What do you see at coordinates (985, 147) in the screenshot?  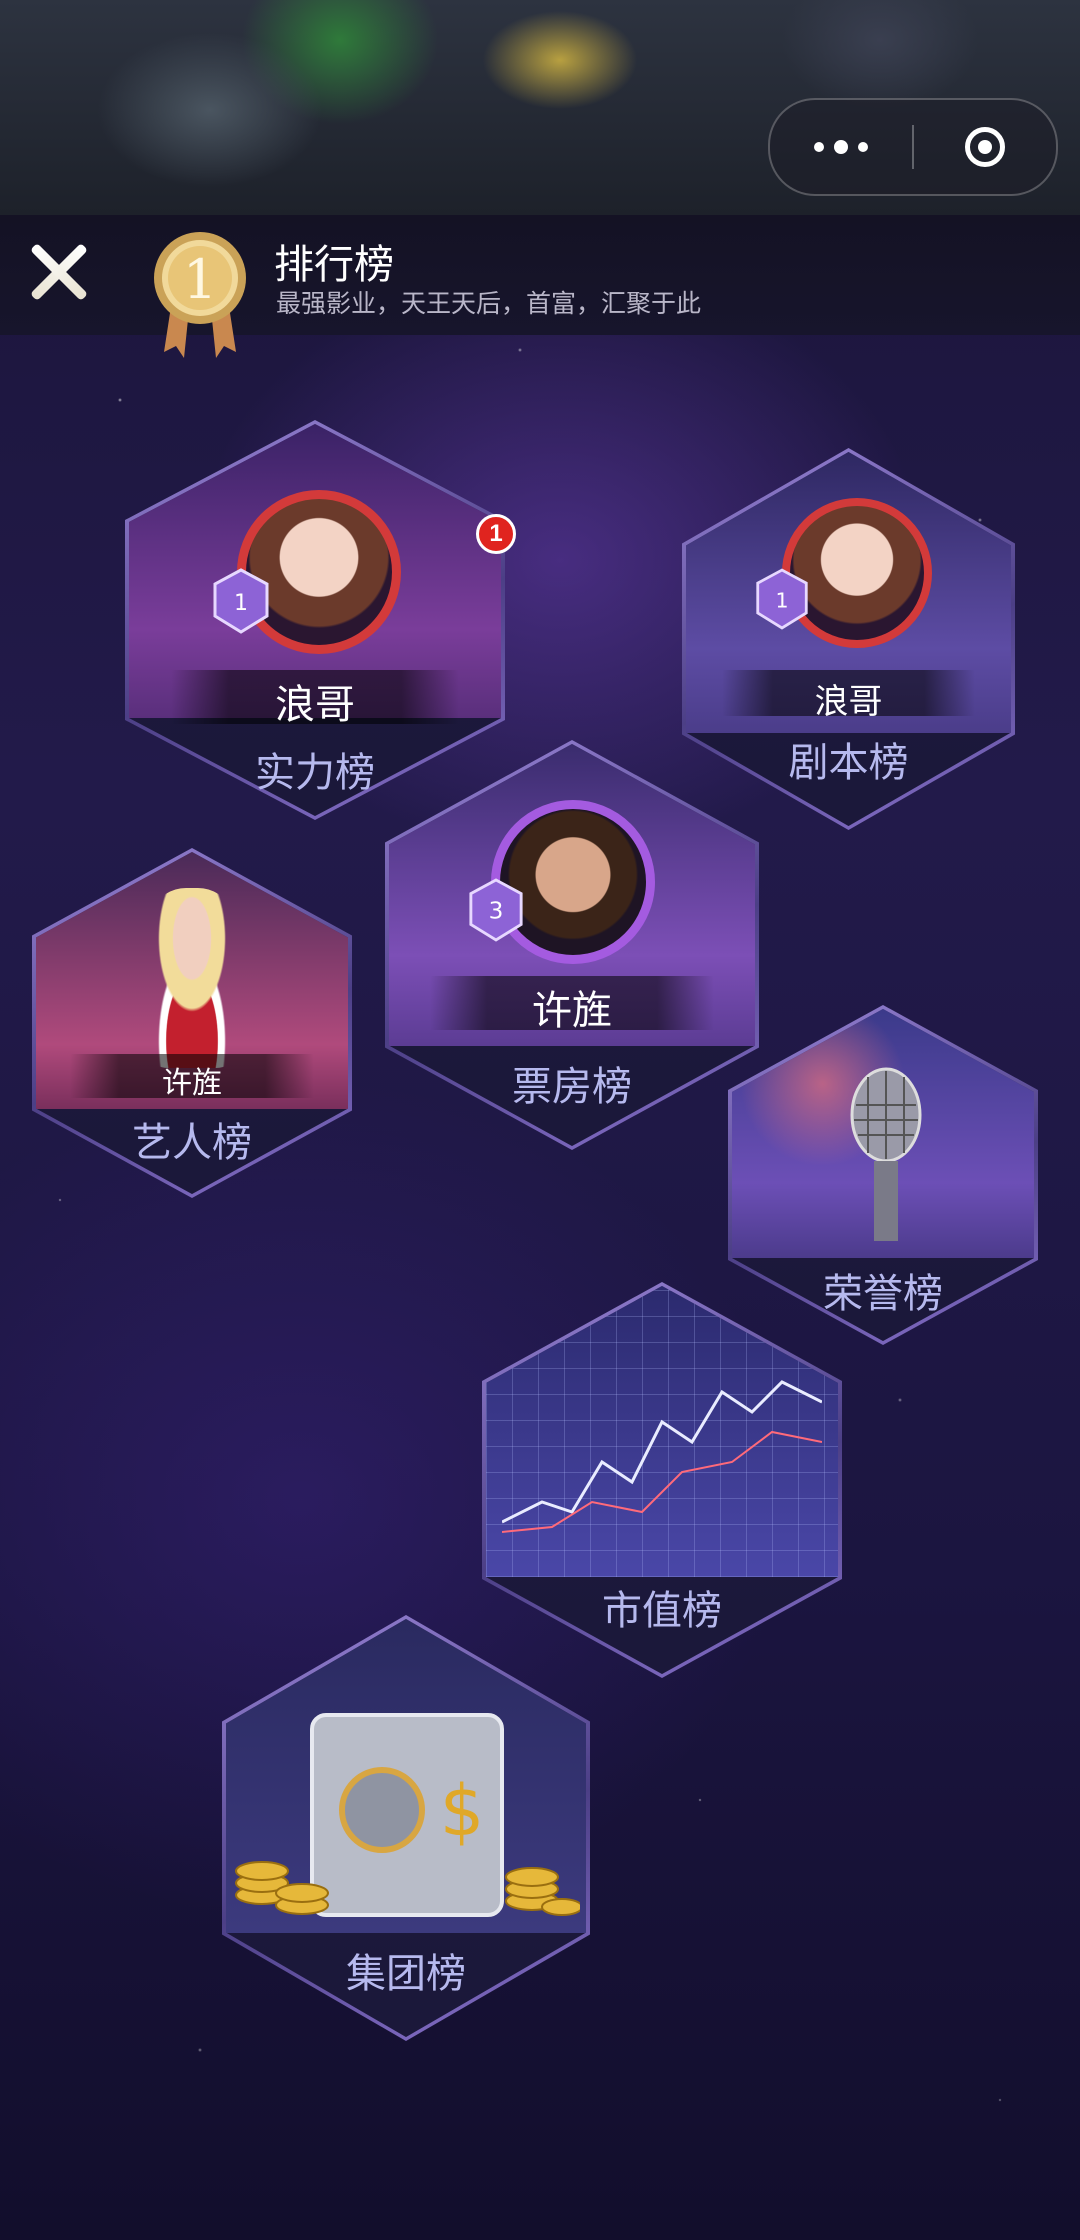 I see `target-circle-icon` at bounding box center [985, 147].